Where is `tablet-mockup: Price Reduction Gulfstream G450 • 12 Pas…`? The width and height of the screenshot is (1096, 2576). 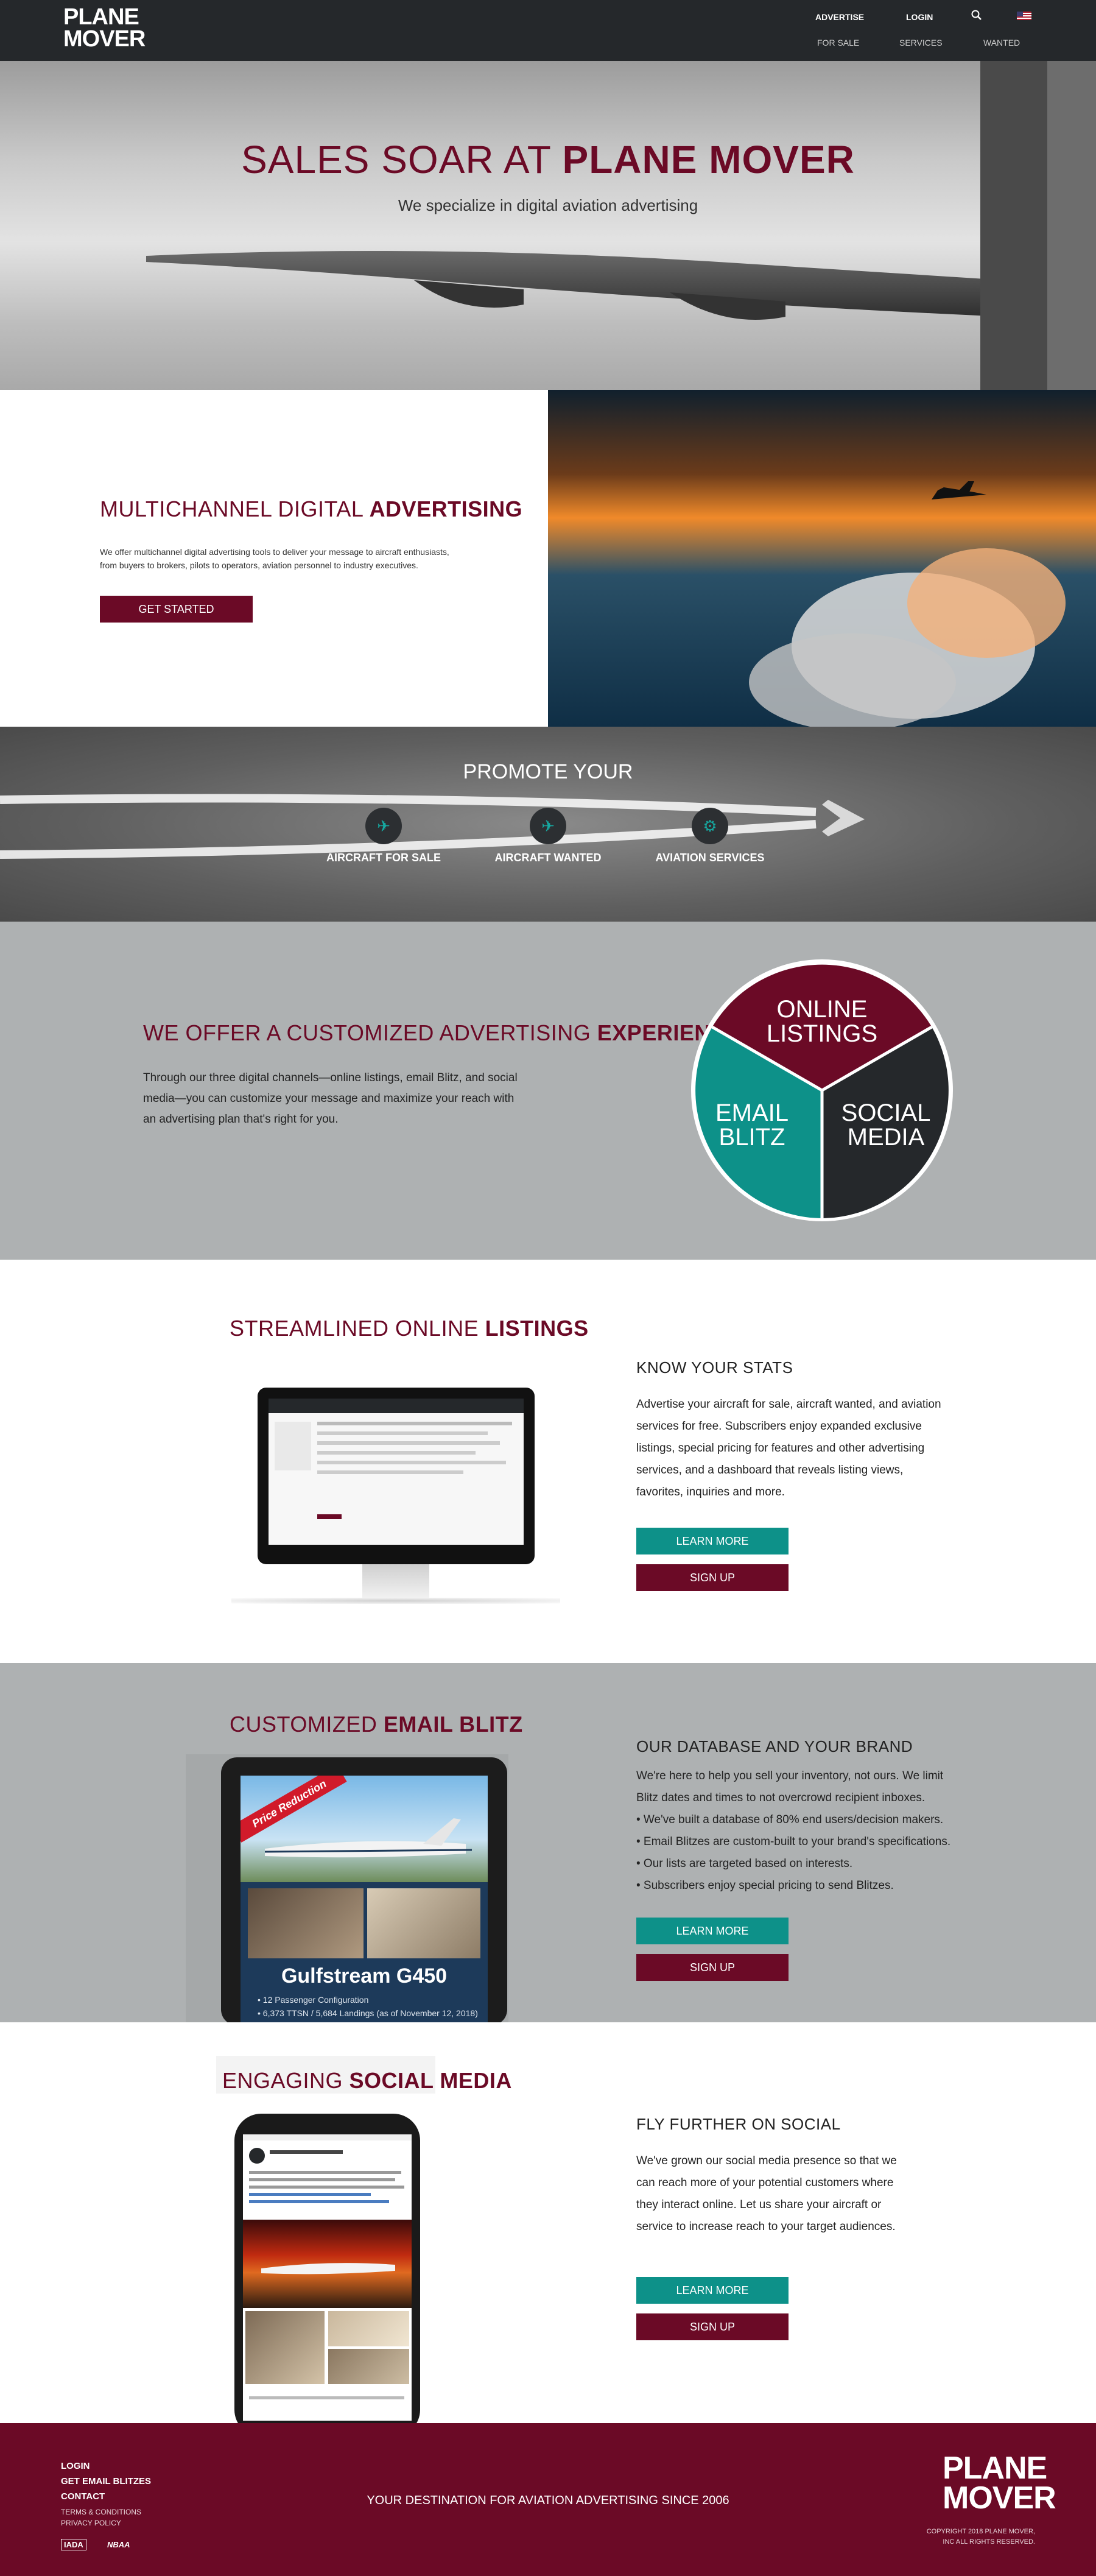 tablet-mockup: Price Reduction Gulfstream G450 • 12 Pas… is located at coordinates (364, 1889).